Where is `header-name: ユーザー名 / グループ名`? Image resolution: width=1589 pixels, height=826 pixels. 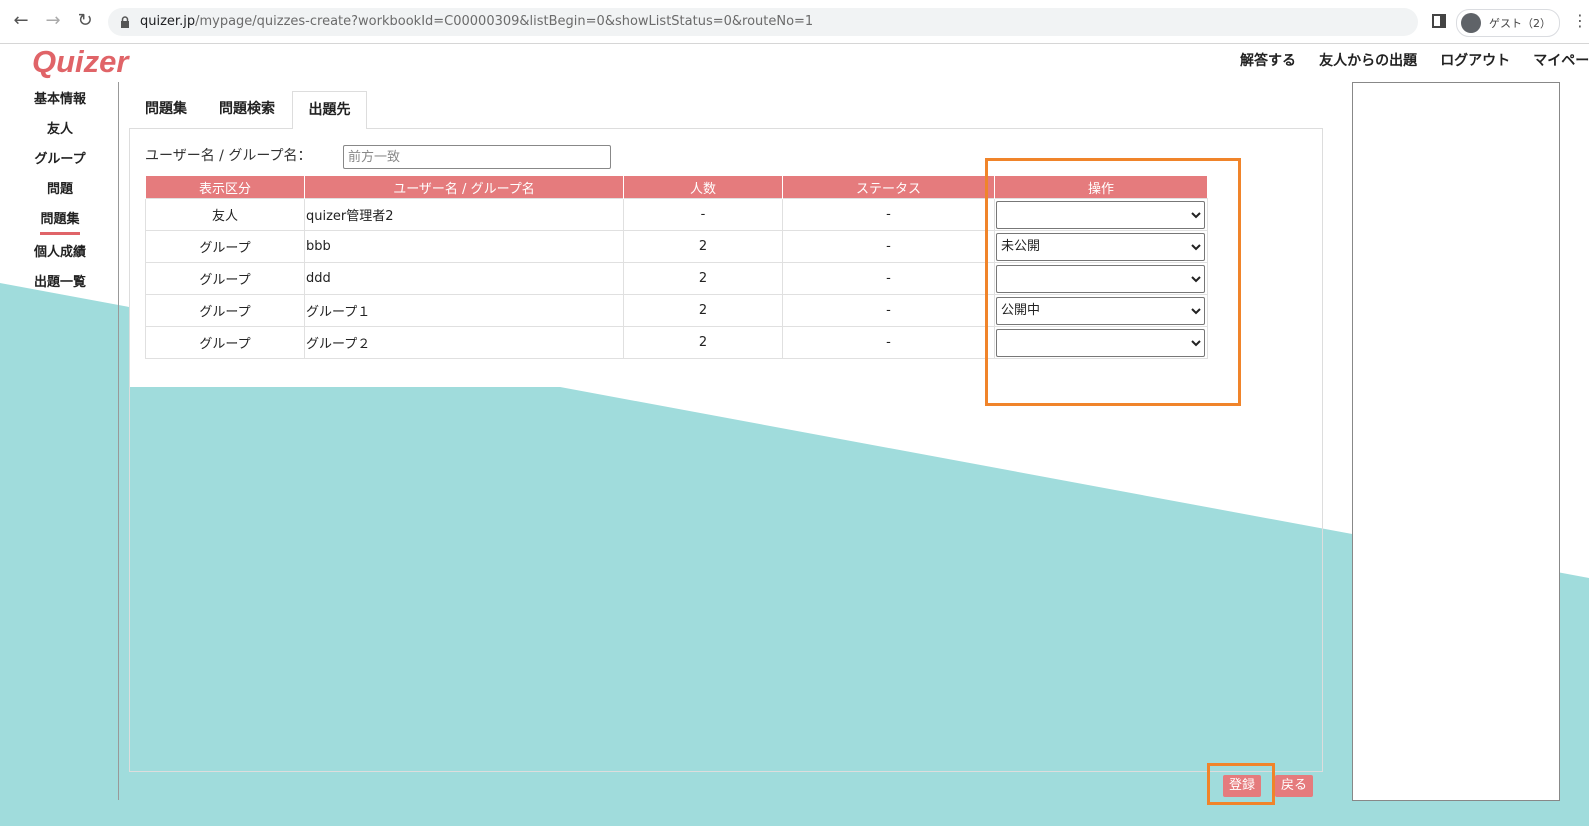
header-name: ユーザー名 / グループ名 is located at coordinates (464, 187).